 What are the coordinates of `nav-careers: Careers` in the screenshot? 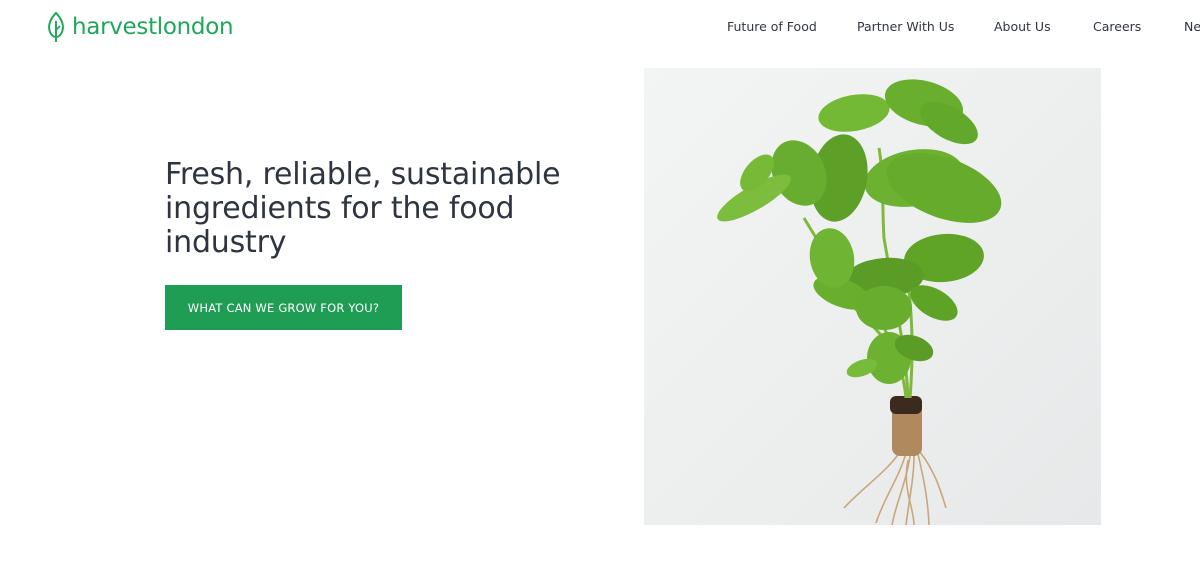 It's located at (1117, 27).